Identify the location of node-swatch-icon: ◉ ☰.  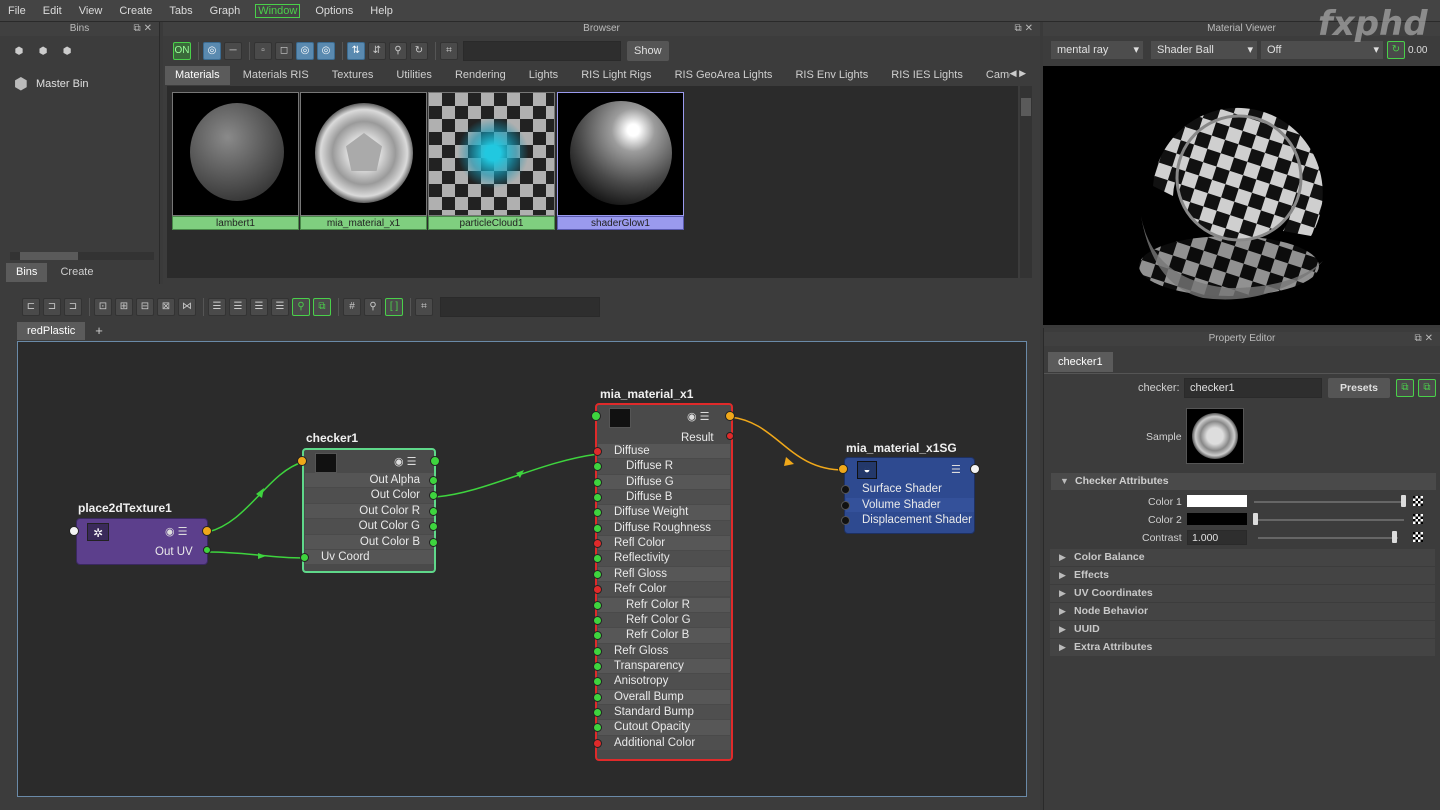
(405, 461).